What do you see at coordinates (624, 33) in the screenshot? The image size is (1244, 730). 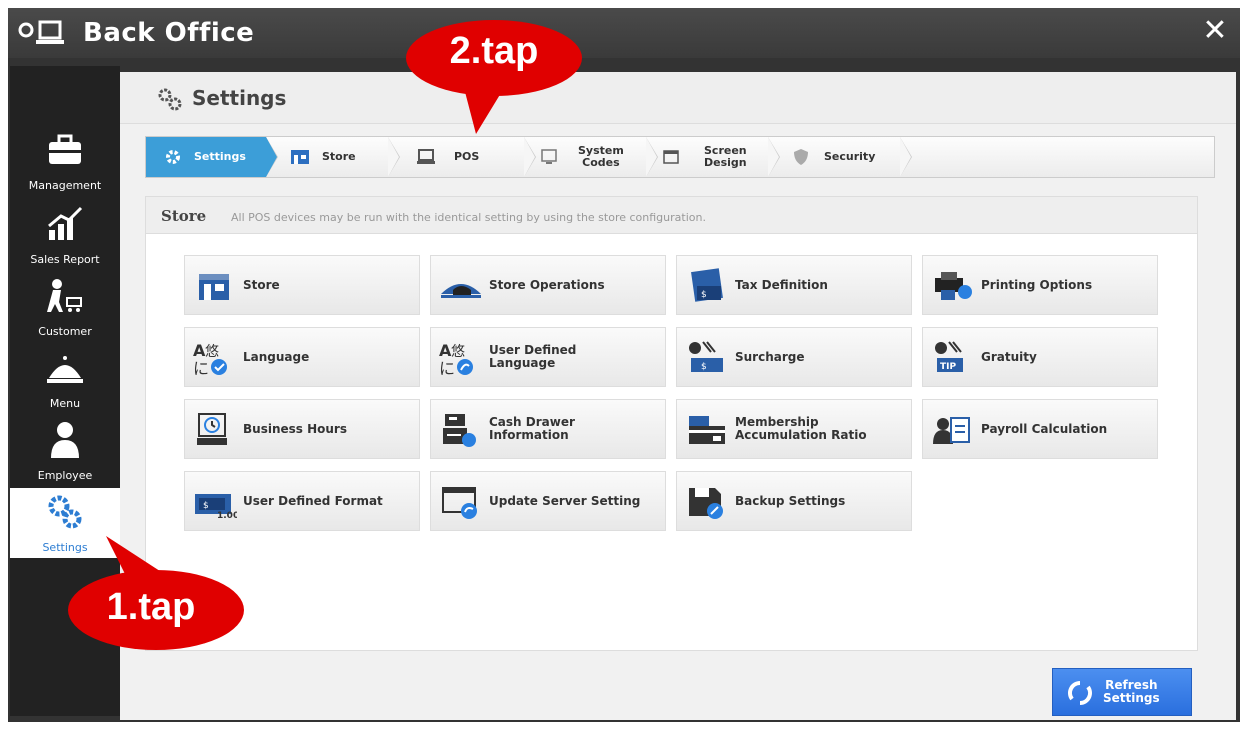 I see `title-bar: Back Office ✕` at bounding box center [624, 33].